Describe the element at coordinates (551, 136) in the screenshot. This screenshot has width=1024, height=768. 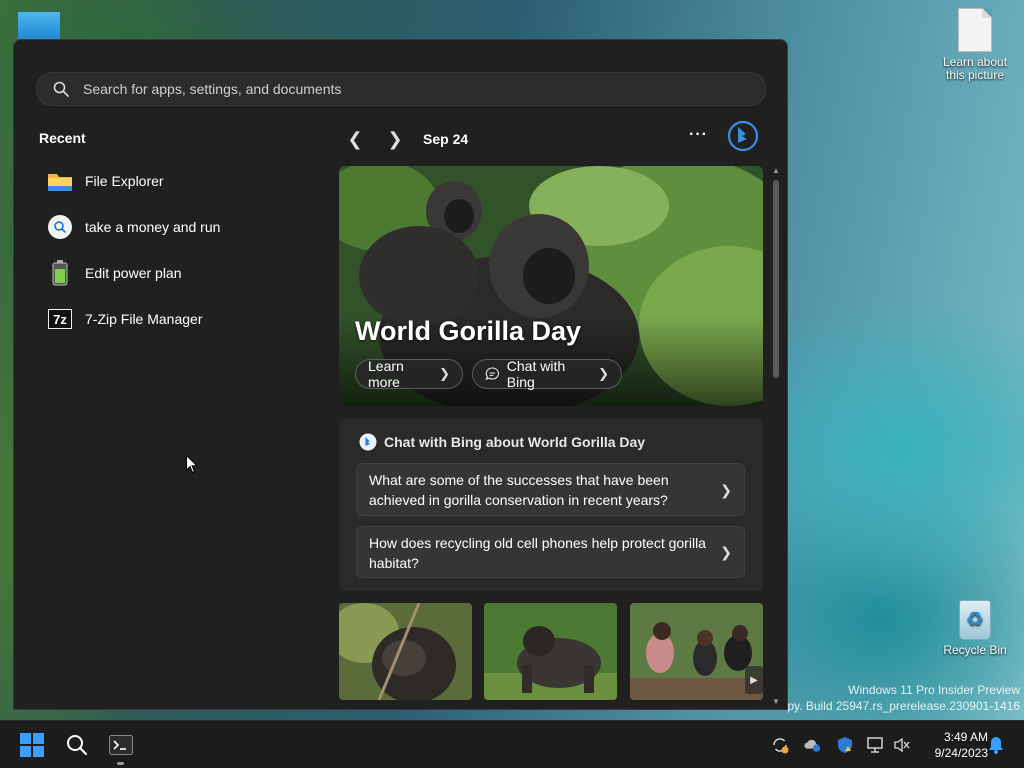
I see `widget-header: ❮ ❯ Sep 24 ···` at that location.